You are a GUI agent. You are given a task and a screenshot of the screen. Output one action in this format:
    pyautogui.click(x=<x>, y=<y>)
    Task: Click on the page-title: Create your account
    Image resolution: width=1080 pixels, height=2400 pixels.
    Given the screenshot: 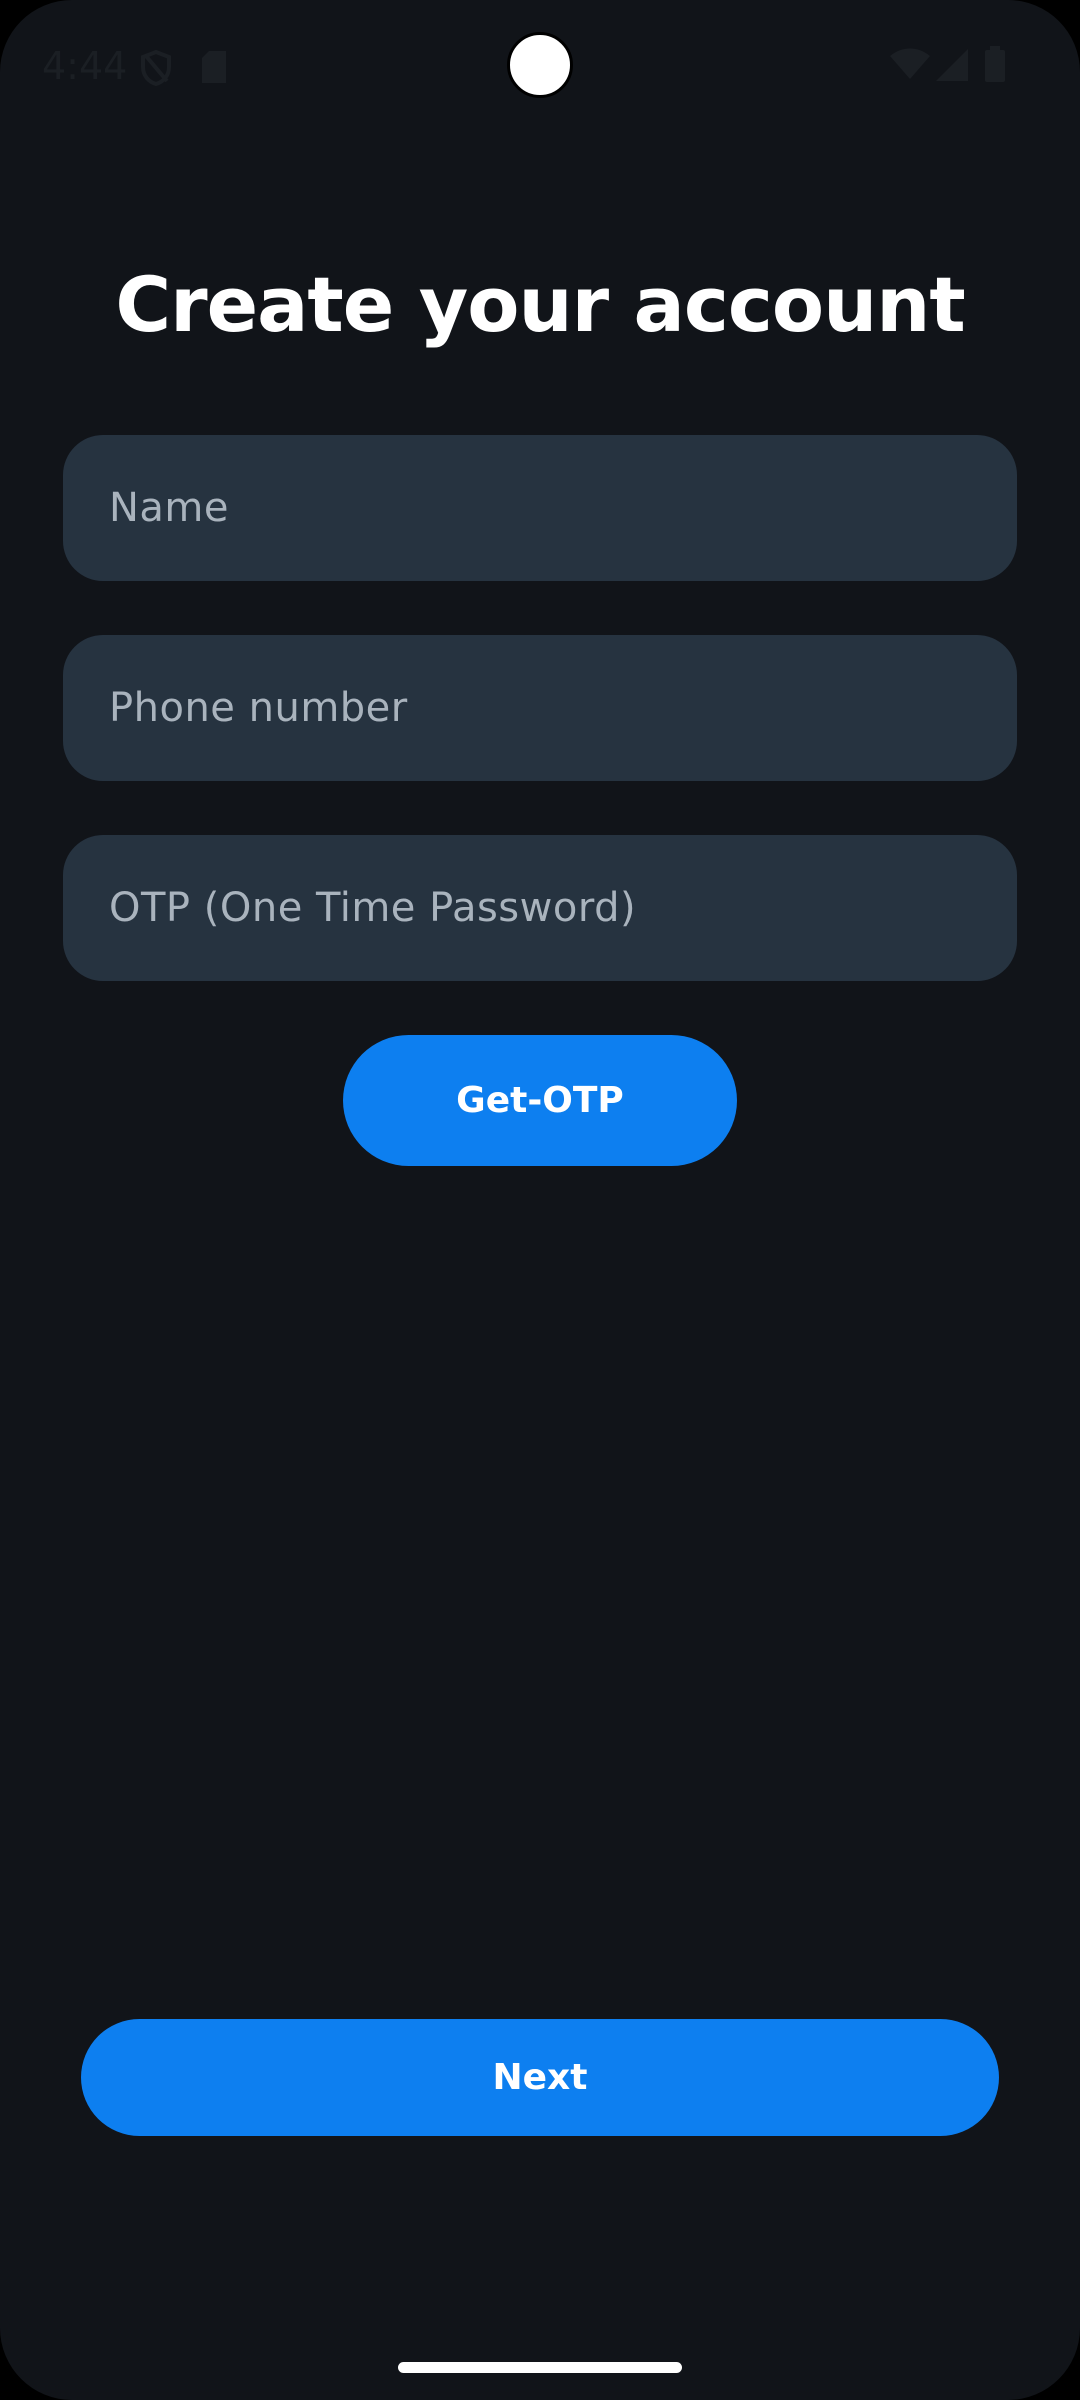 What is the action you would take?
    pyautogui.click(x=540, y=304)
    